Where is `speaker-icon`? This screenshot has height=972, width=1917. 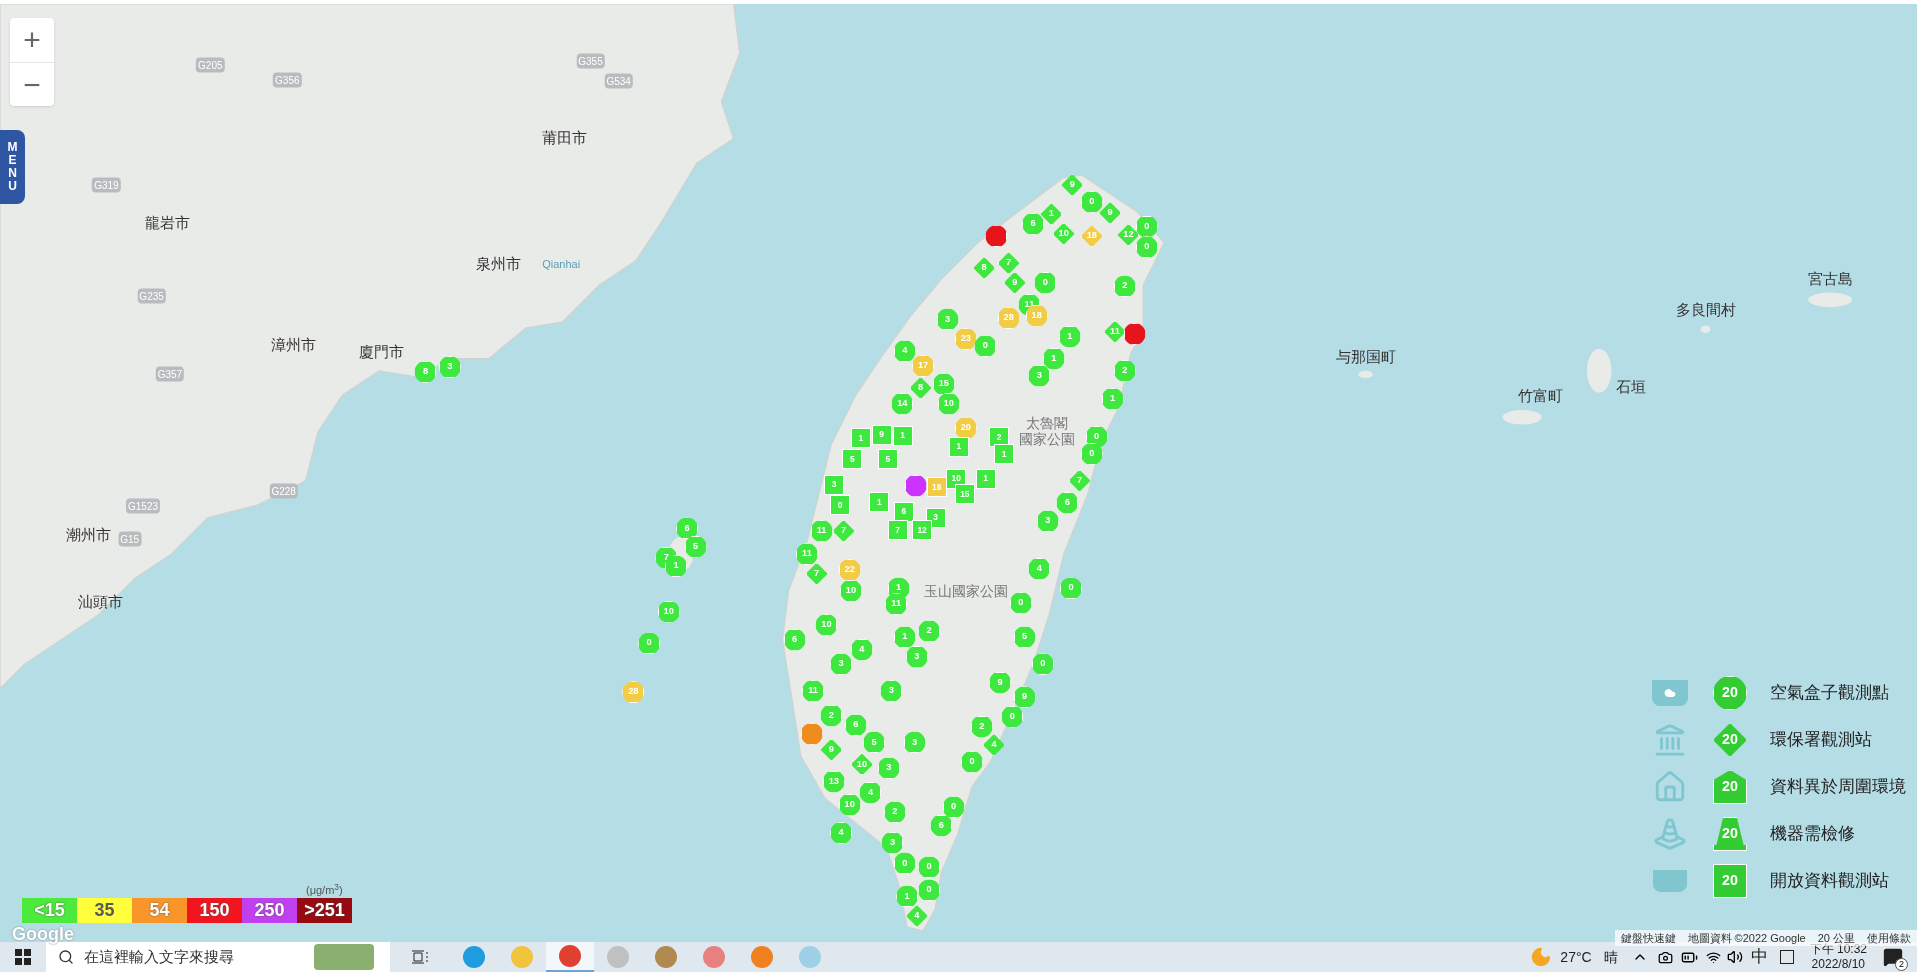
speaker-icon is located at coordinates (1734, 957).